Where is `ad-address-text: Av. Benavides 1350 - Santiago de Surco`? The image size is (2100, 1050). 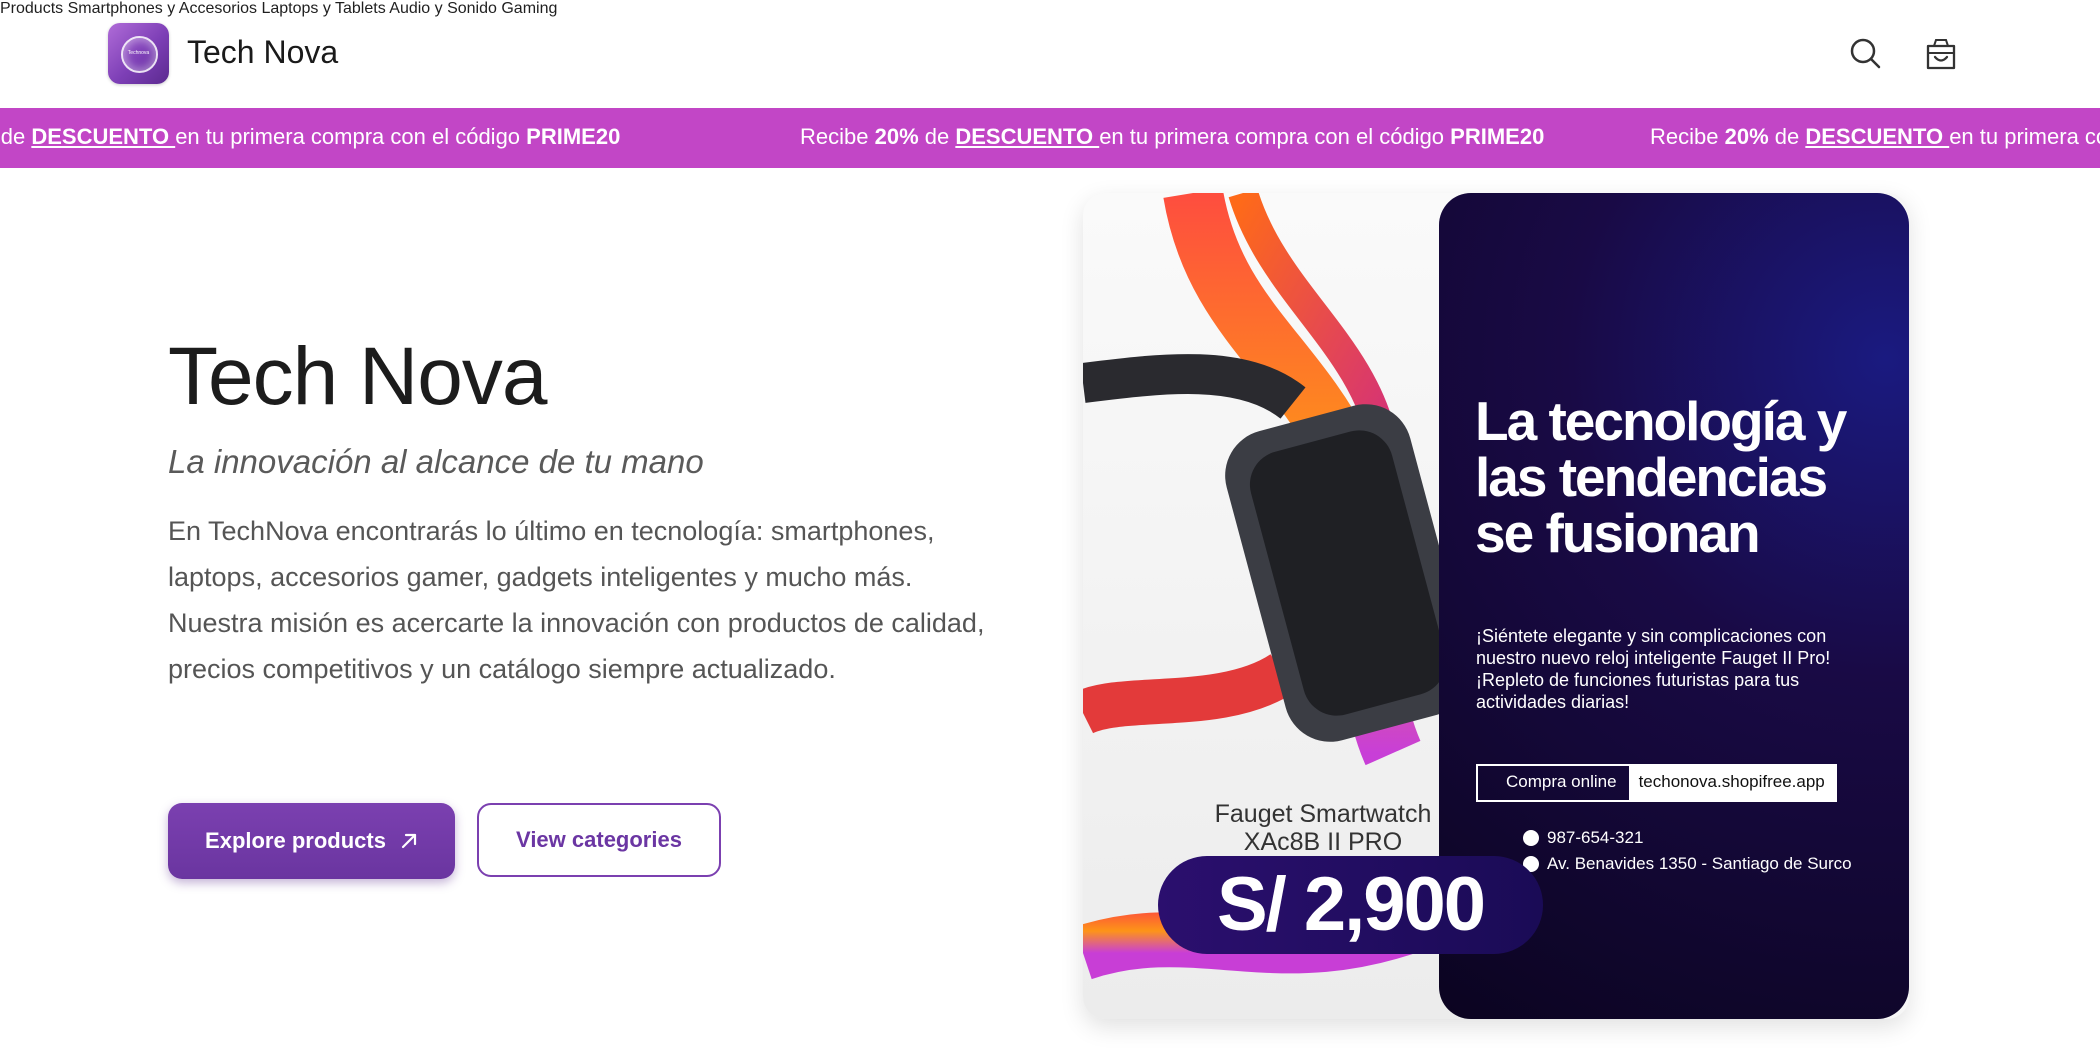 ad-address-text: Av. Benavides 1350 - Santiago de Surco is located at coordinates (1699, 863).